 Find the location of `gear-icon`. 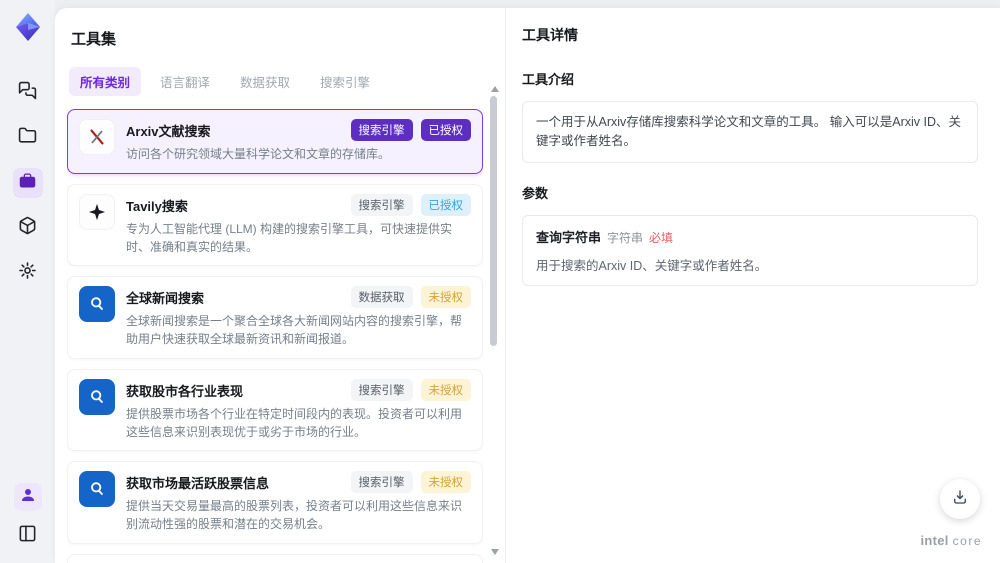

gear-icon is located at coordinates (27, 273).